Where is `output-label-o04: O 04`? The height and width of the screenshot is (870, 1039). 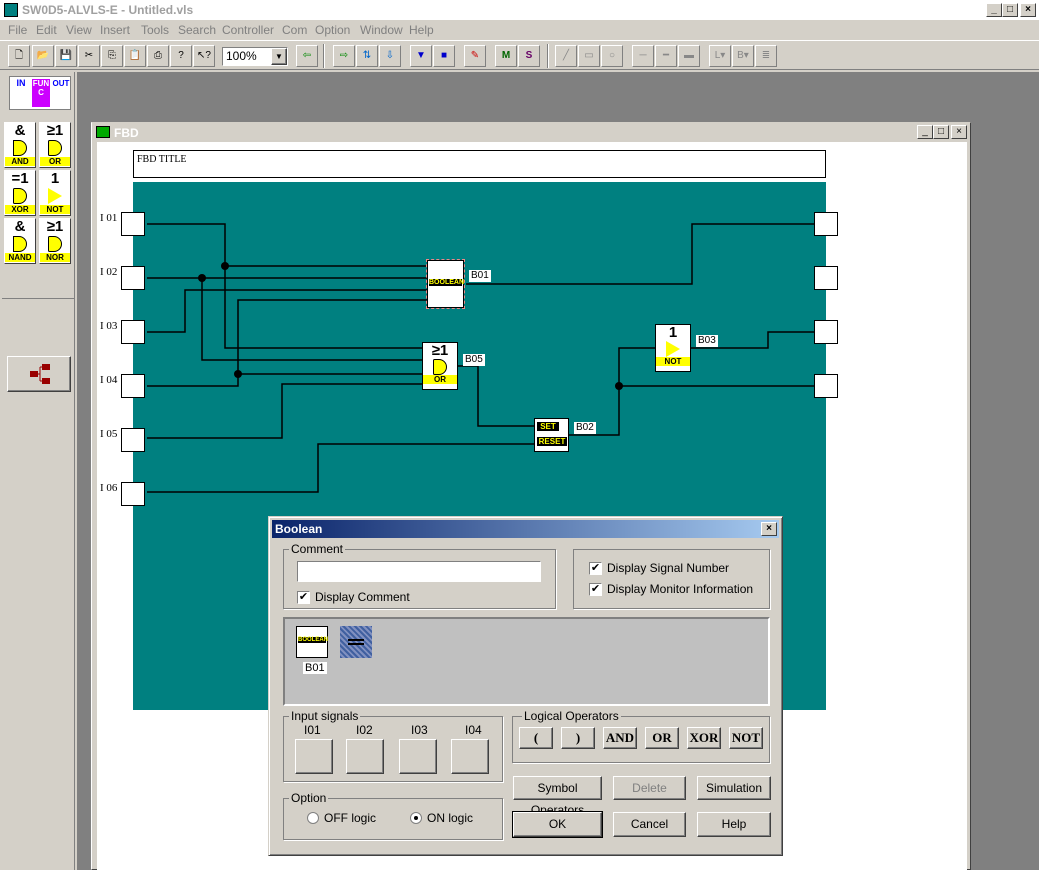
output-label-o04: O 04 is located at coordinates (854, 380).